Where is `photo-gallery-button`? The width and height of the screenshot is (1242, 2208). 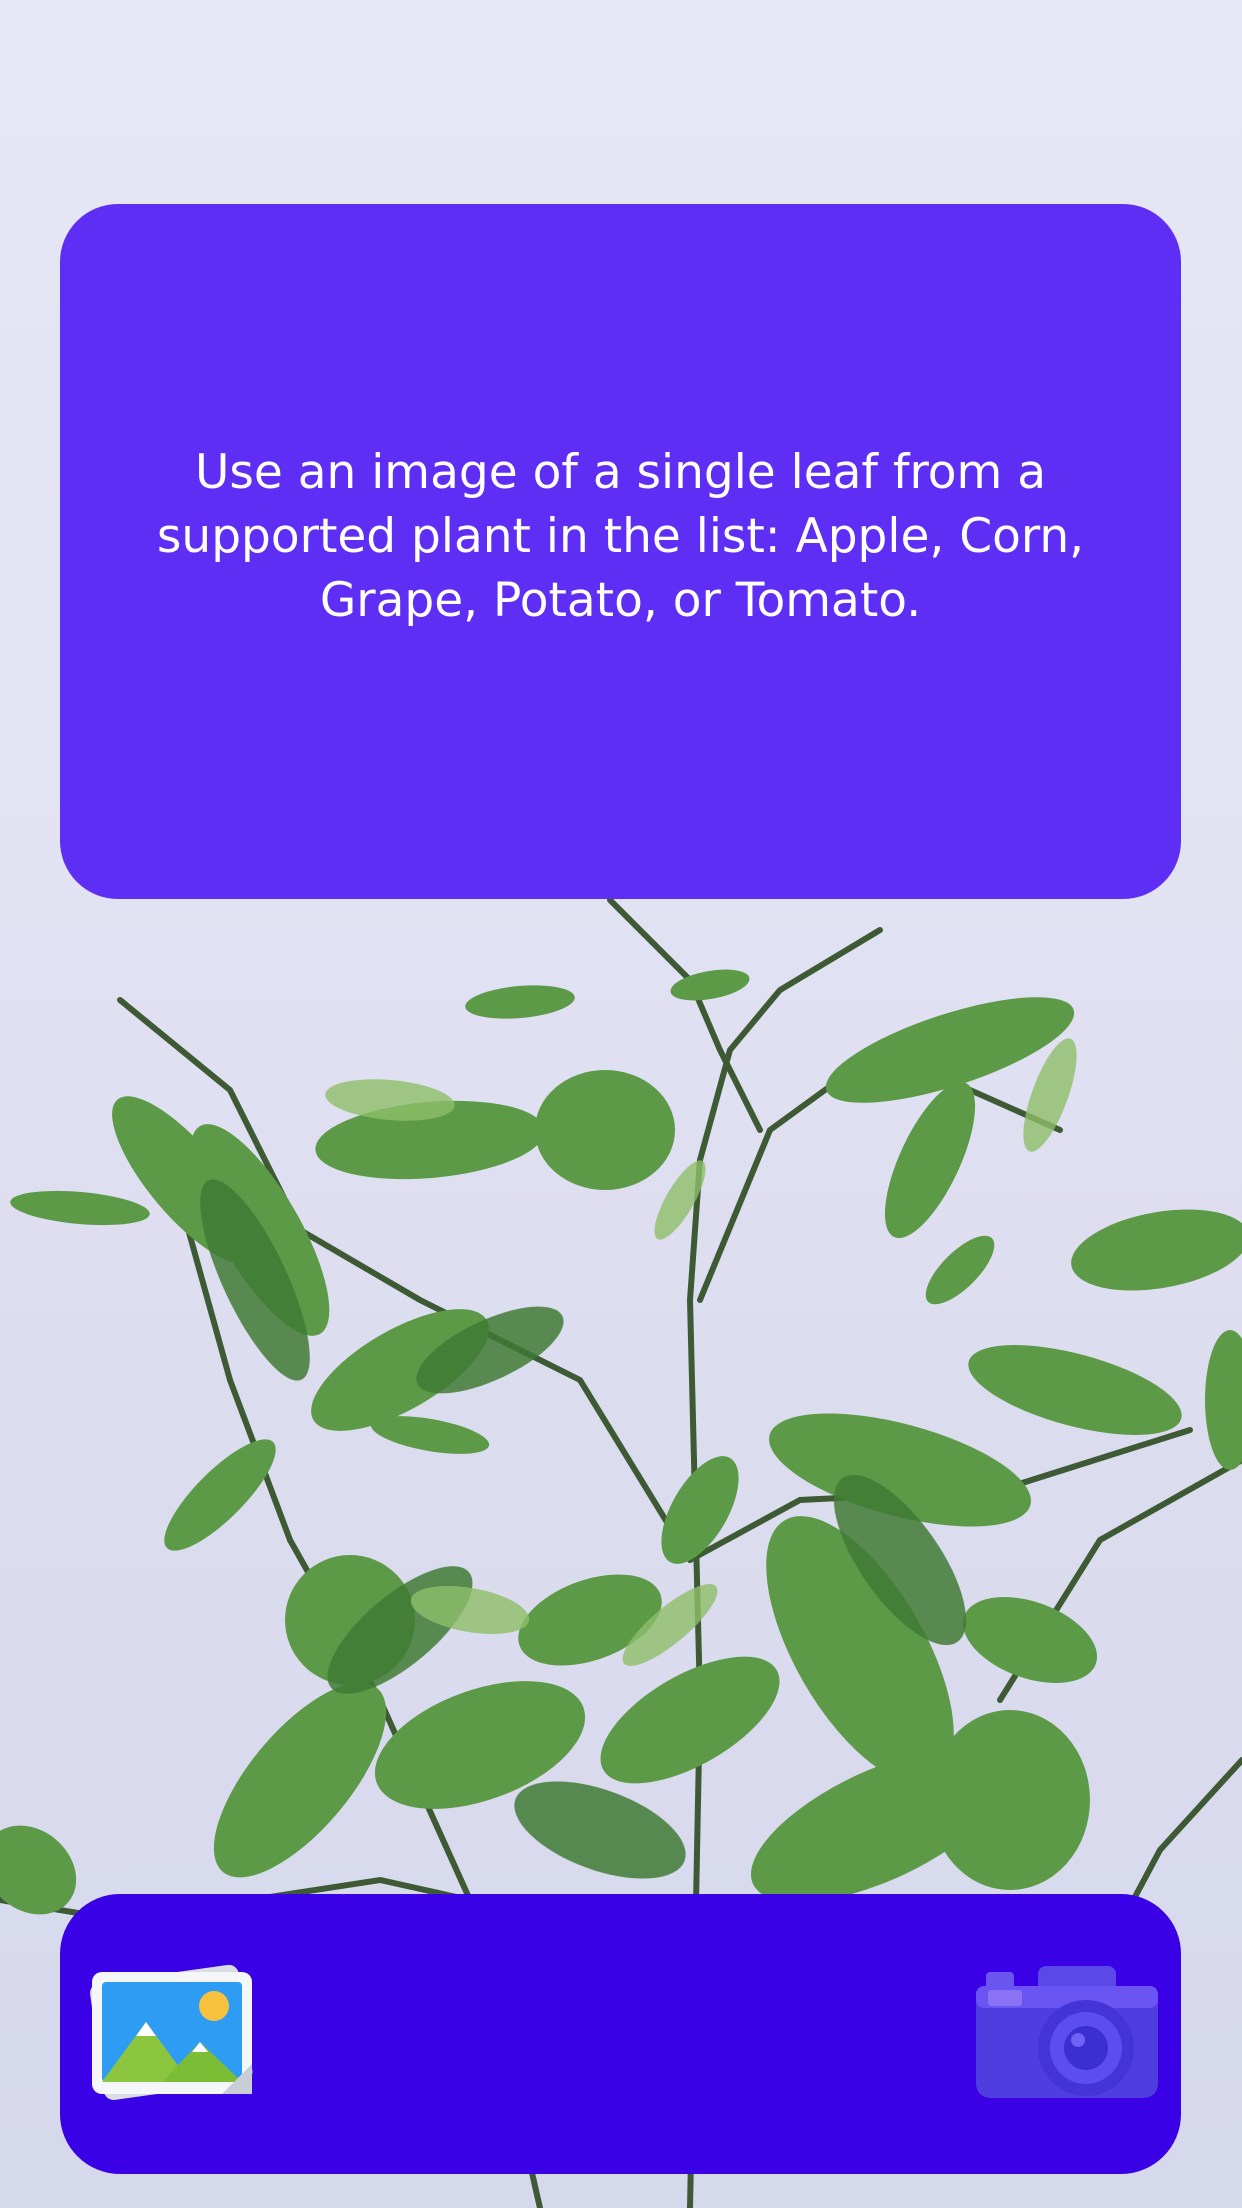 photo-gallery-button is located at coordinates (172, 2031).